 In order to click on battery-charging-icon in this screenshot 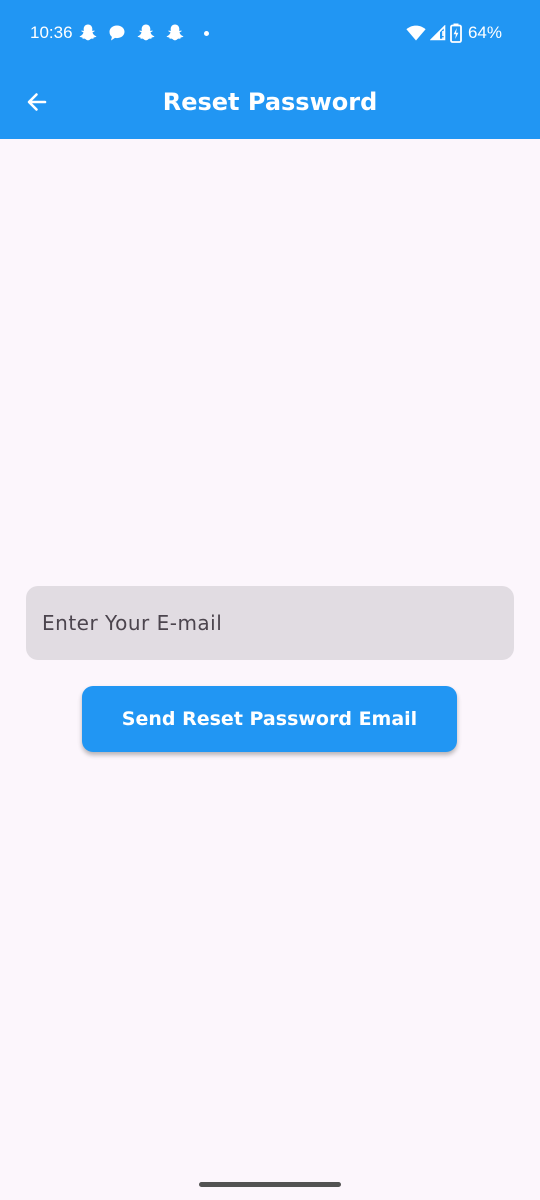, I will do `click(456, 33)`.